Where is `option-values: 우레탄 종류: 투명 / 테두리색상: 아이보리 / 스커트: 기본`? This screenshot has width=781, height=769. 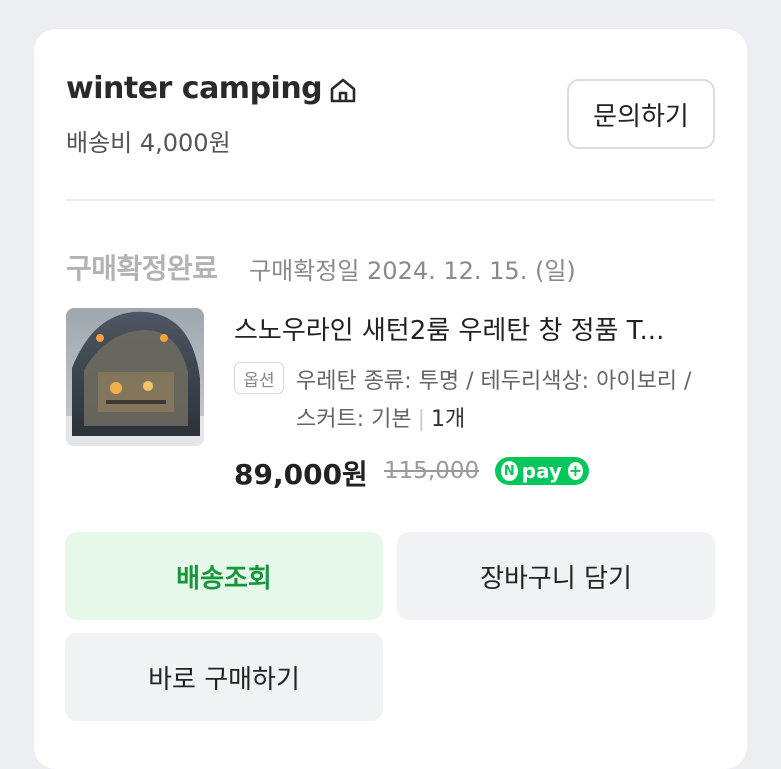 option-values: 우레탄 종류: 투명 / 테두리색상: 아이보리 / 스커트: 기본 is located at coordinates (494, 400).